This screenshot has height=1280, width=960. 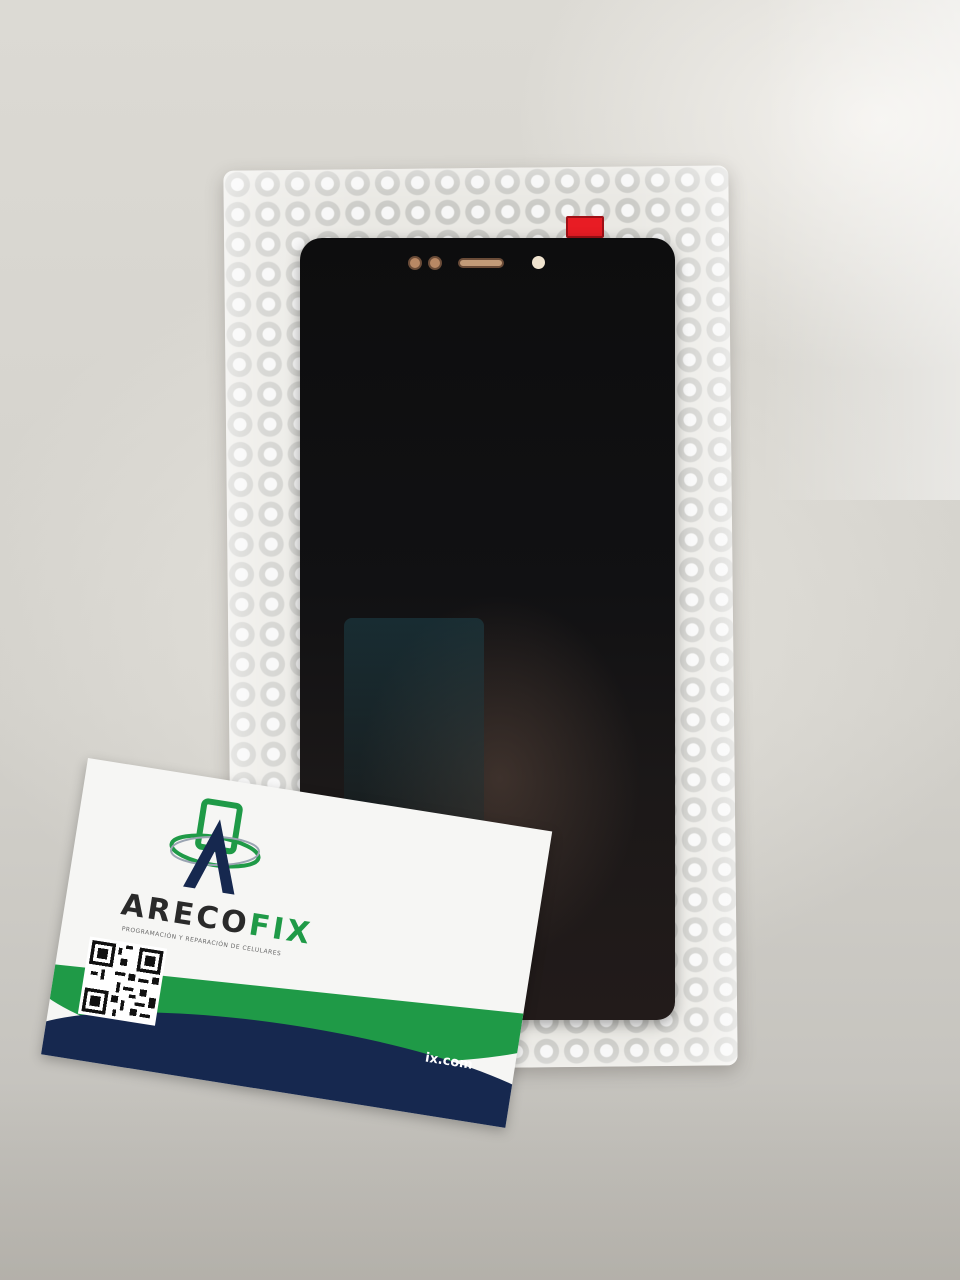 I want to click on brand-name-accent: FIX, so click(x=280, y=930).